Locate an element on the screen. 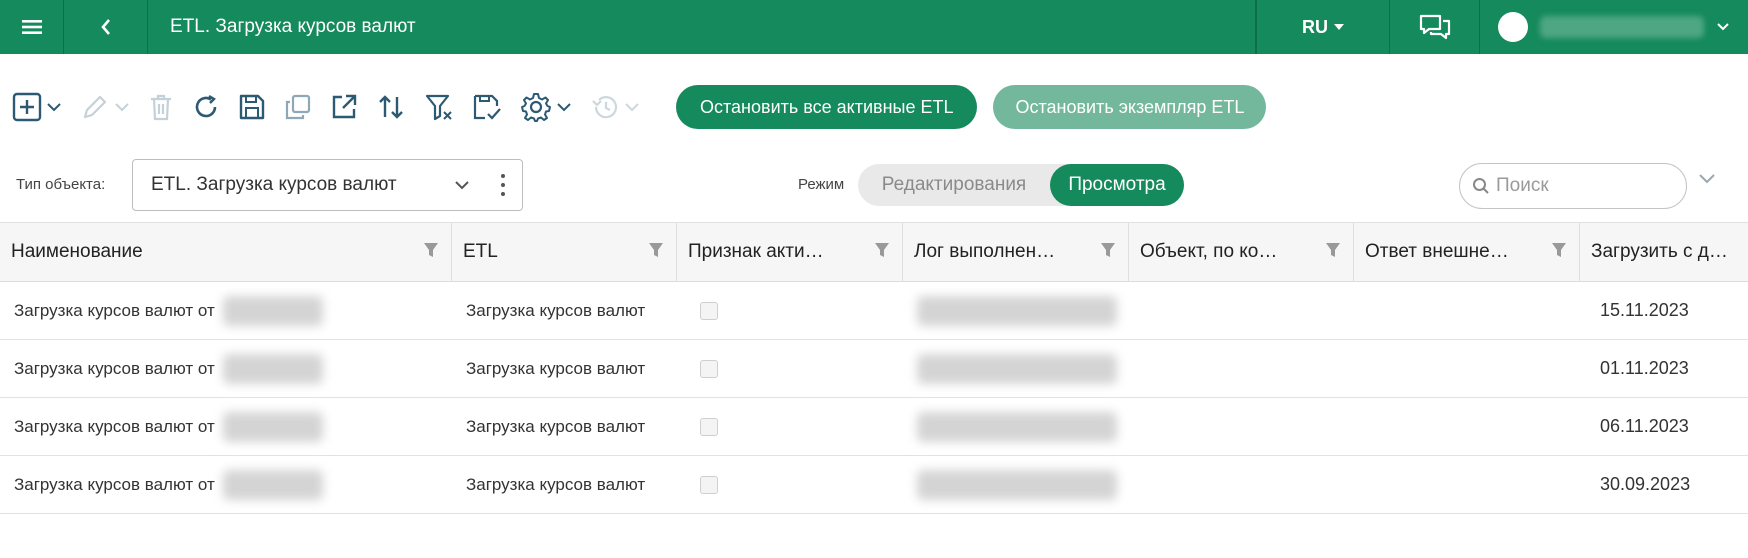 This screenshot has height=558, width=1748. object-type-label: Тип объекта: is located at coordinates (61, 184).